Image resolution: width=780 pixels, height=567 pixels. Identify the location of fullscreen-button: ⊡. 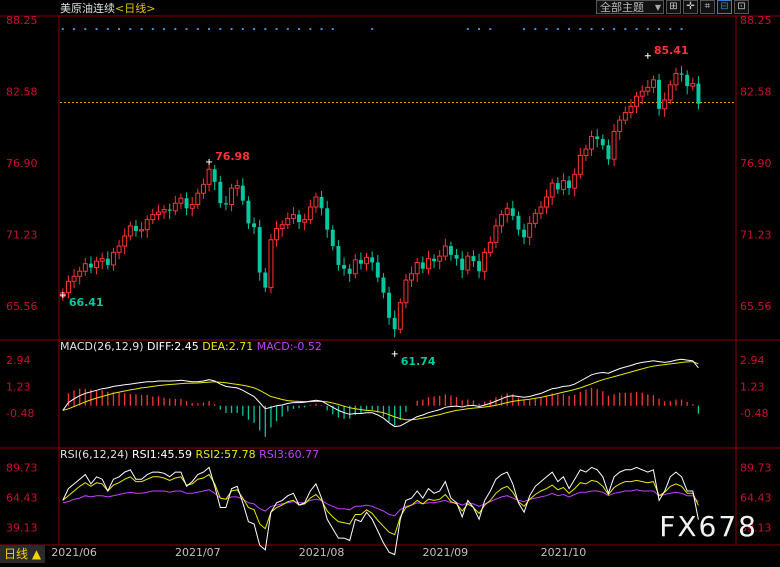
(741, 7).